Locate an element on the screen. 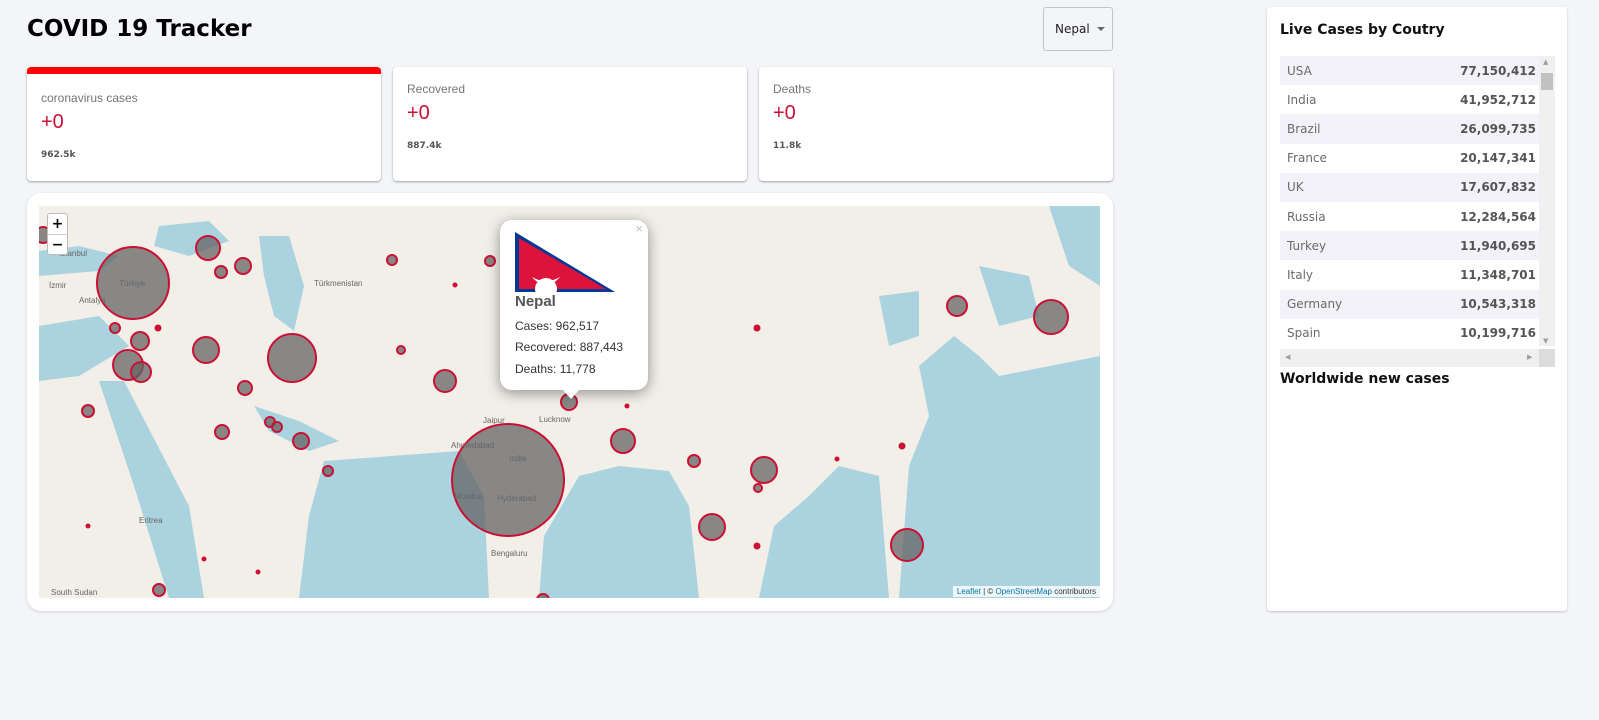  zoom-control: + − is located at coordinates (57, 234).